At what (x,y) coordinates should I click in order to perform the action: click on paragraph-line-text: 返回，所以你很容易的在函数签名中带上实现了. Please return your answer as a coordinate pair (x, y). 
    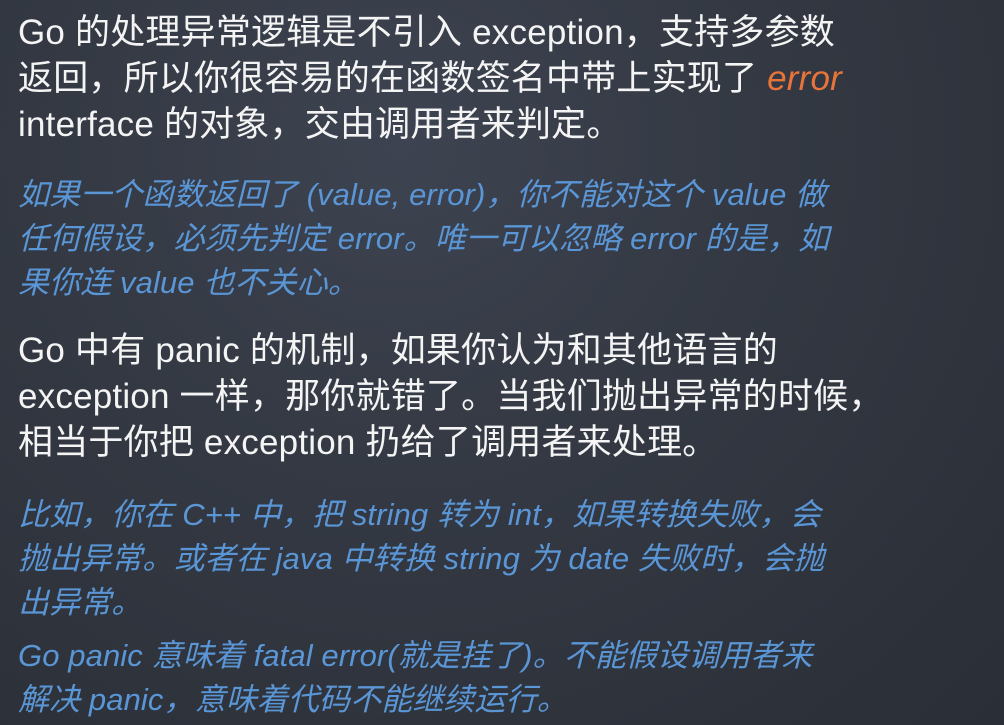
    Looking at the image, I should click on (393, 78).